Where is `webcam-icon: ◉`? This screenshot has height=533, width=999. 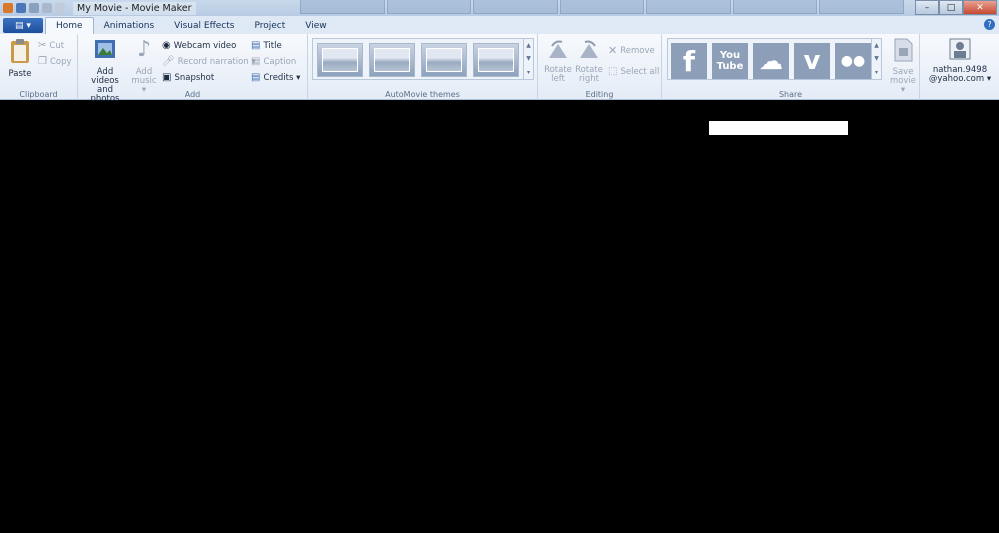 webcam-icon: ◉ is located at coordinates (166, 45).